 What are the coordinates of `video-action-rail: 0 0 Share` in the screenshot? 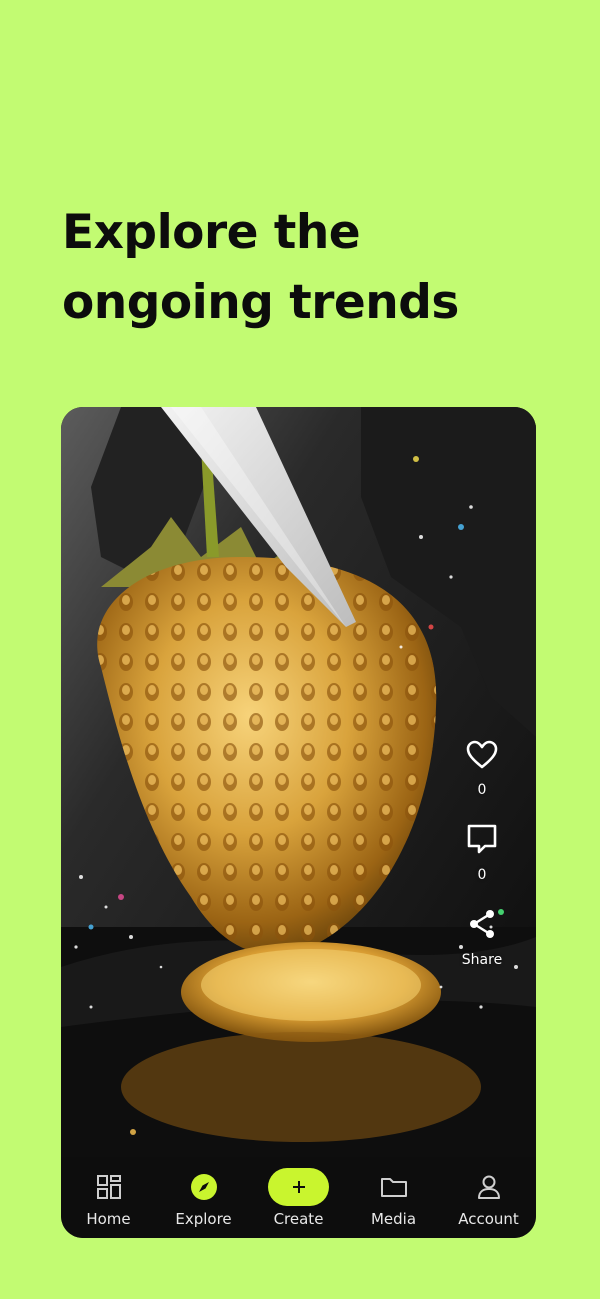 It's located at (482, 866).